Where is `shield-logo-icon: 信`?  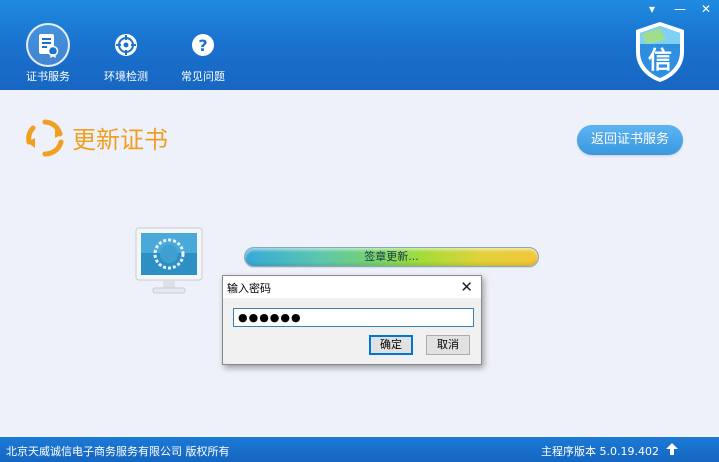 shield-logo-icon: 信 is located at coordinates (660, 52).